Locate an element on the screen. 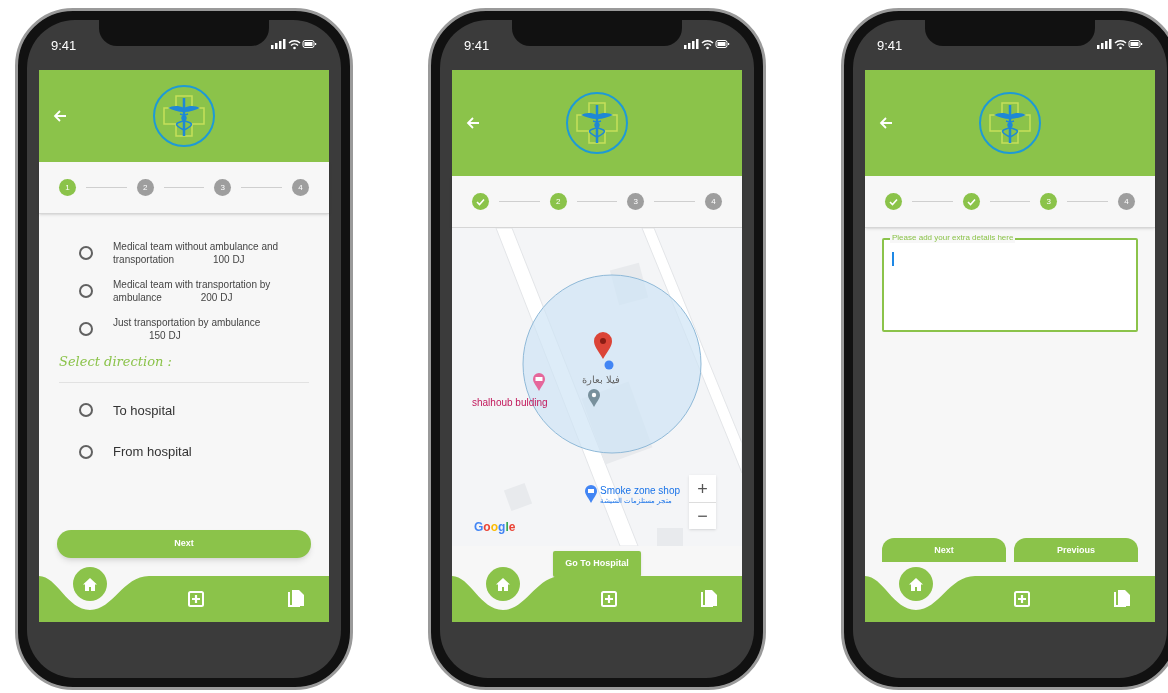 The width and height of the screenshot is (1168, 693). option-label: Medical team without ambulance and transportation 100 DJ is located at coordinates (211, 253).